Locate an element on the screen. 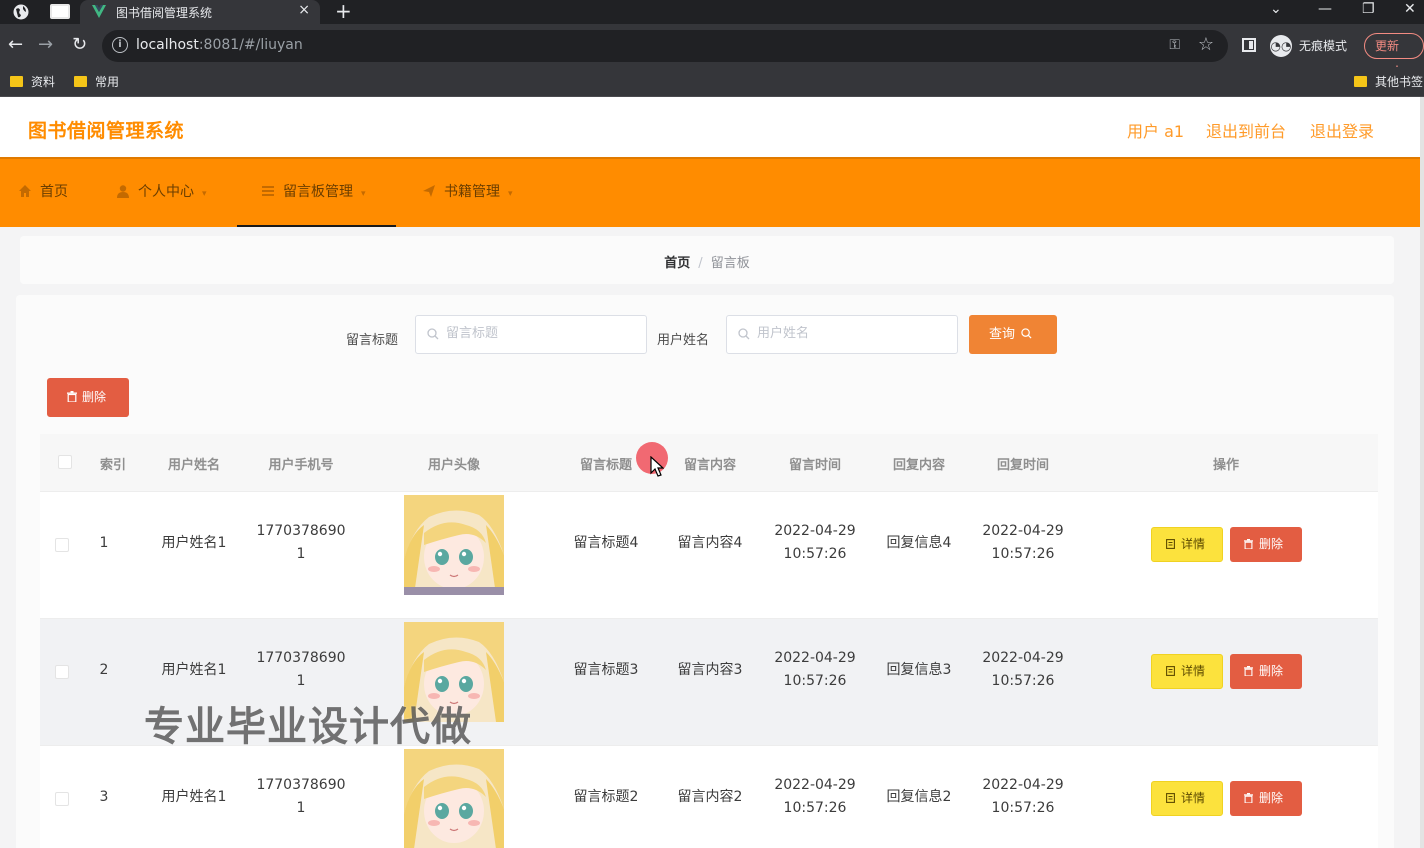 This screenshot has width=1424, height=848. tab-title: 图书借阅管理系统 is located at coordinates (164, 13).